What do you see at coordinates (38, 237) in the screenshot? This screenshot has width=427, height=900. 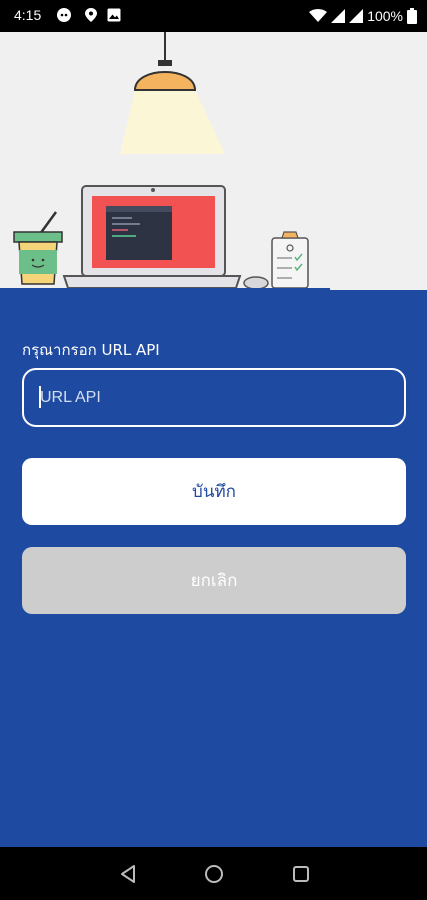 I see `cup-lid` at bounding box center [38, 237].